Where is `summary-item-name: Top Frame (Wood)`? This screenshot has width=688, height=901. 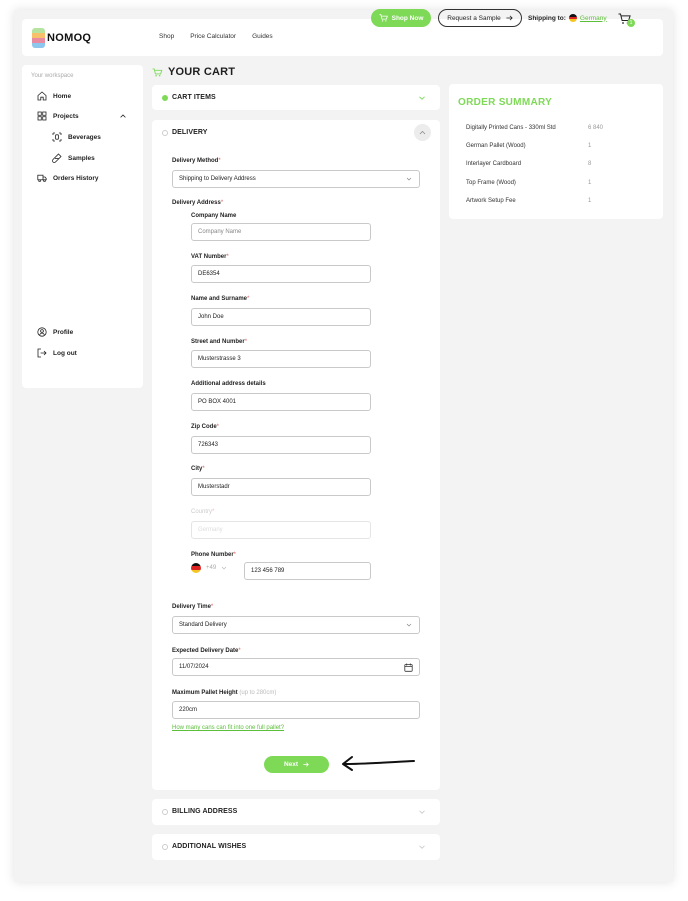
summary-item-name: Top Frame (Wood) is located at coordinates (491, 183).